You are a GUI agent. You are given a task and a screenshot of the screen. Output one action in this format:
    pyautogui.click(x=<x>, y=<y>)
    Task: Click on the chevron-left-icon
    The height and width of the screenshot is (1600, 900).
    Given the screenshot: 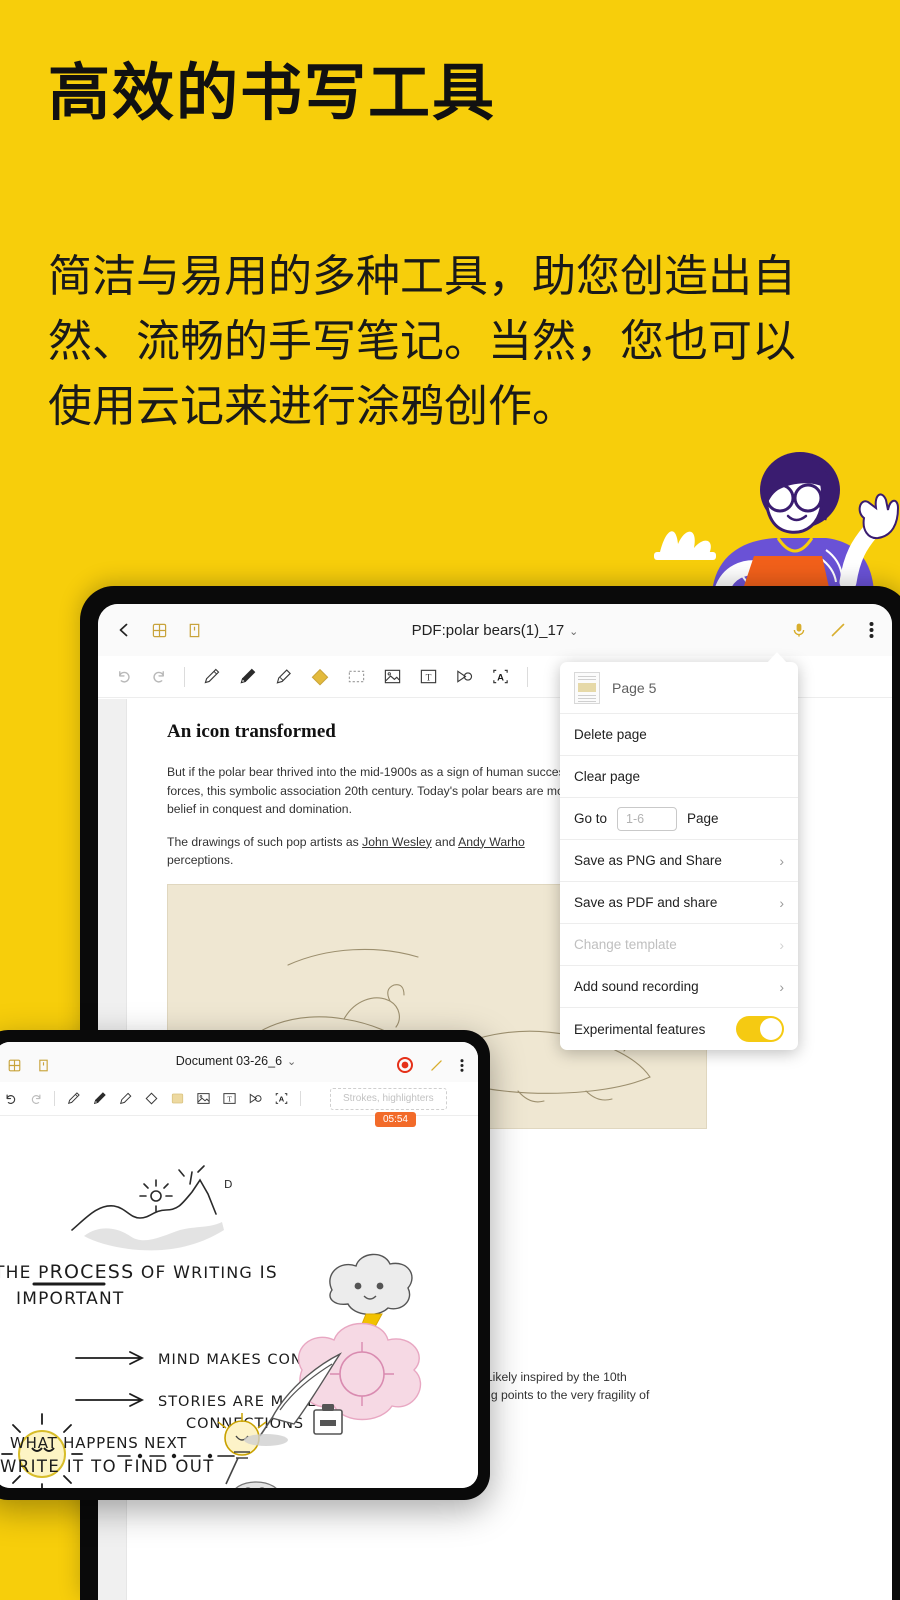 What is the action you would take?
    pyautogui.click(x=124, y=630)
    